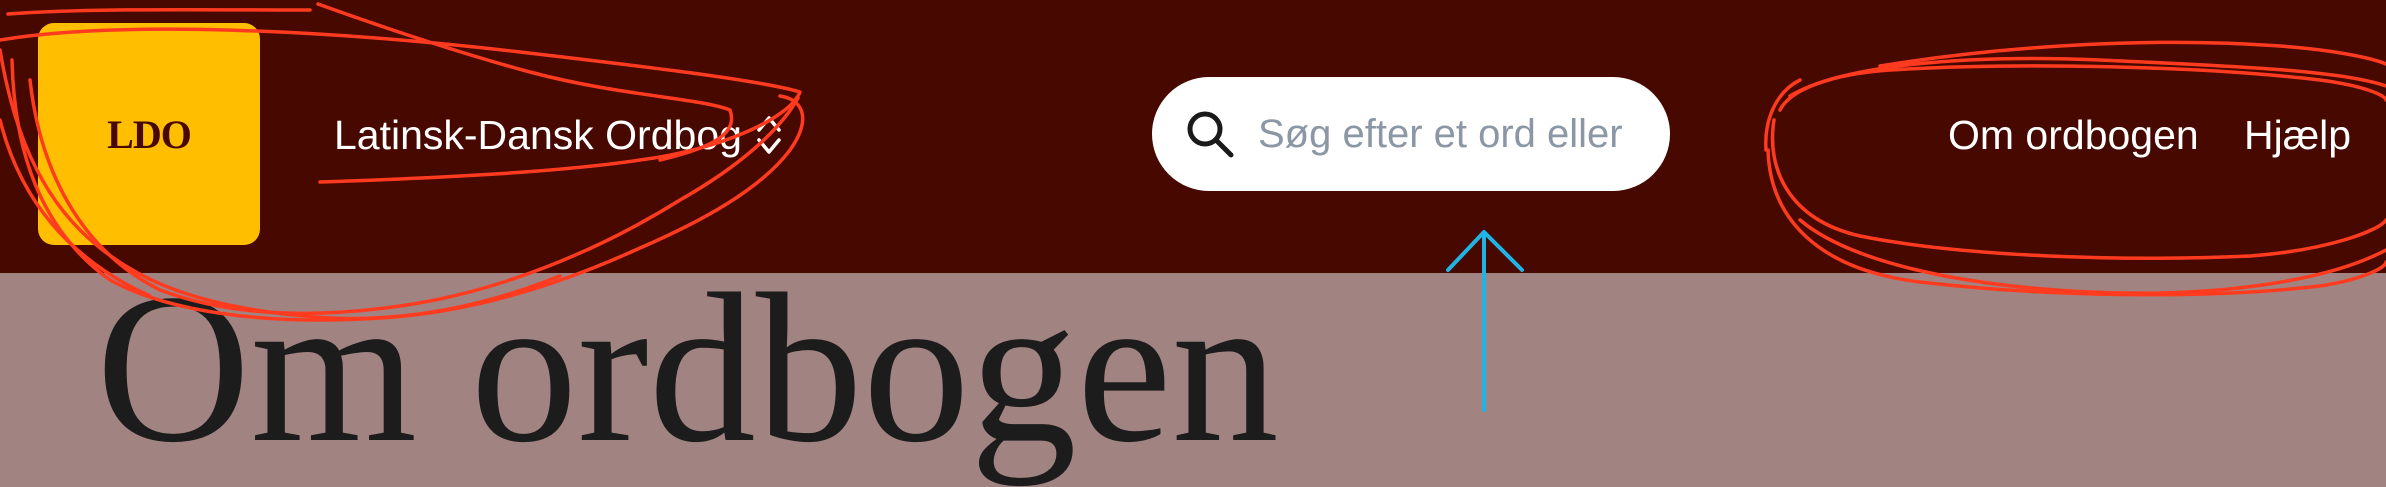 The image size is (2386, 487). I want to click on dictionary-selector: Latinsk-Dansk Ordbog, so click(558, 135).